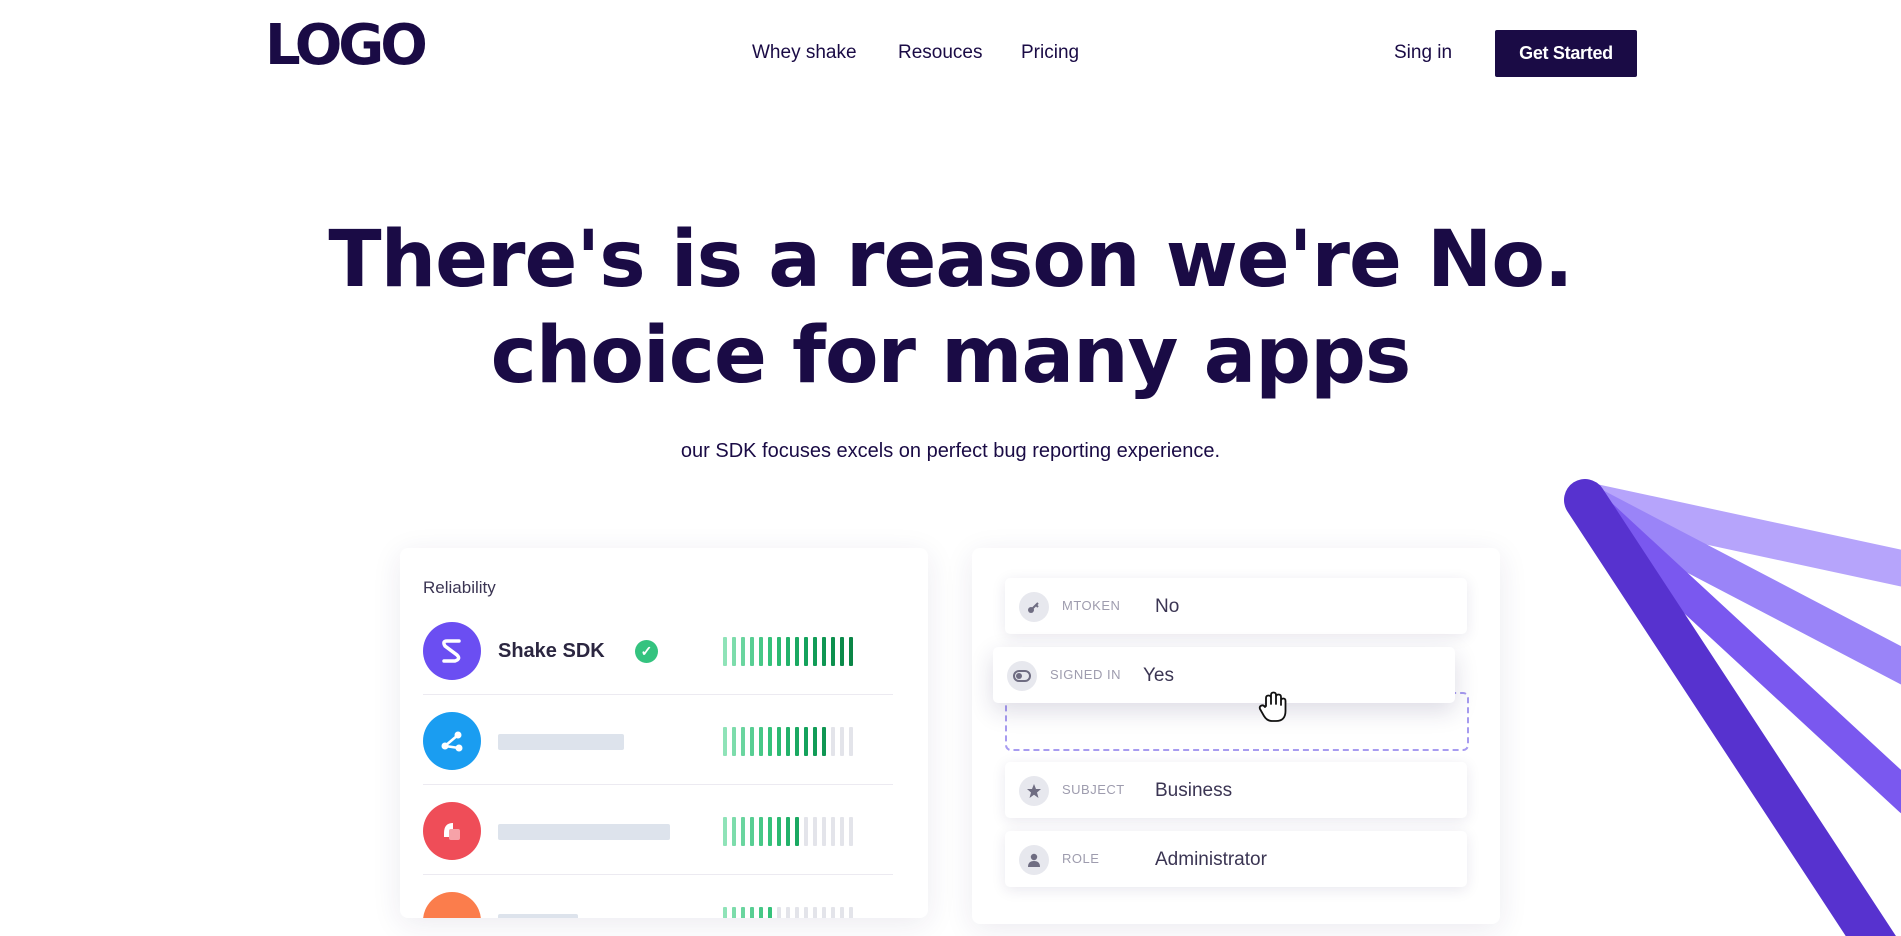 This screenshot has height=936, width=1901. I want to click on field-label: SIGNED IN, so click(1085, 674).